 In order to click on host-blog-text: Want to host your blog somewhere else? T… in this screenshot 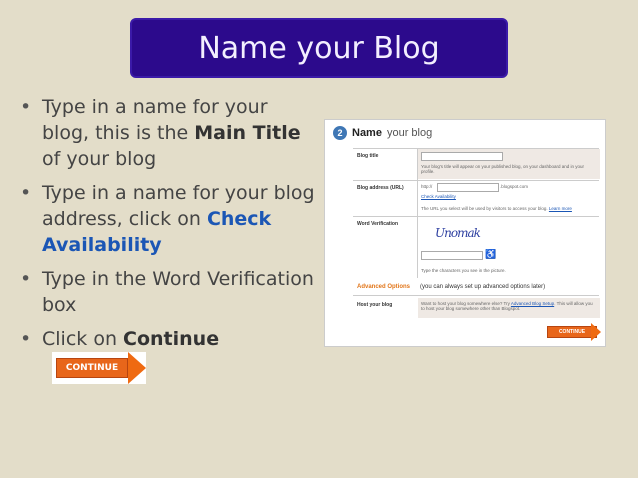, I will do `click(509, 306)`.